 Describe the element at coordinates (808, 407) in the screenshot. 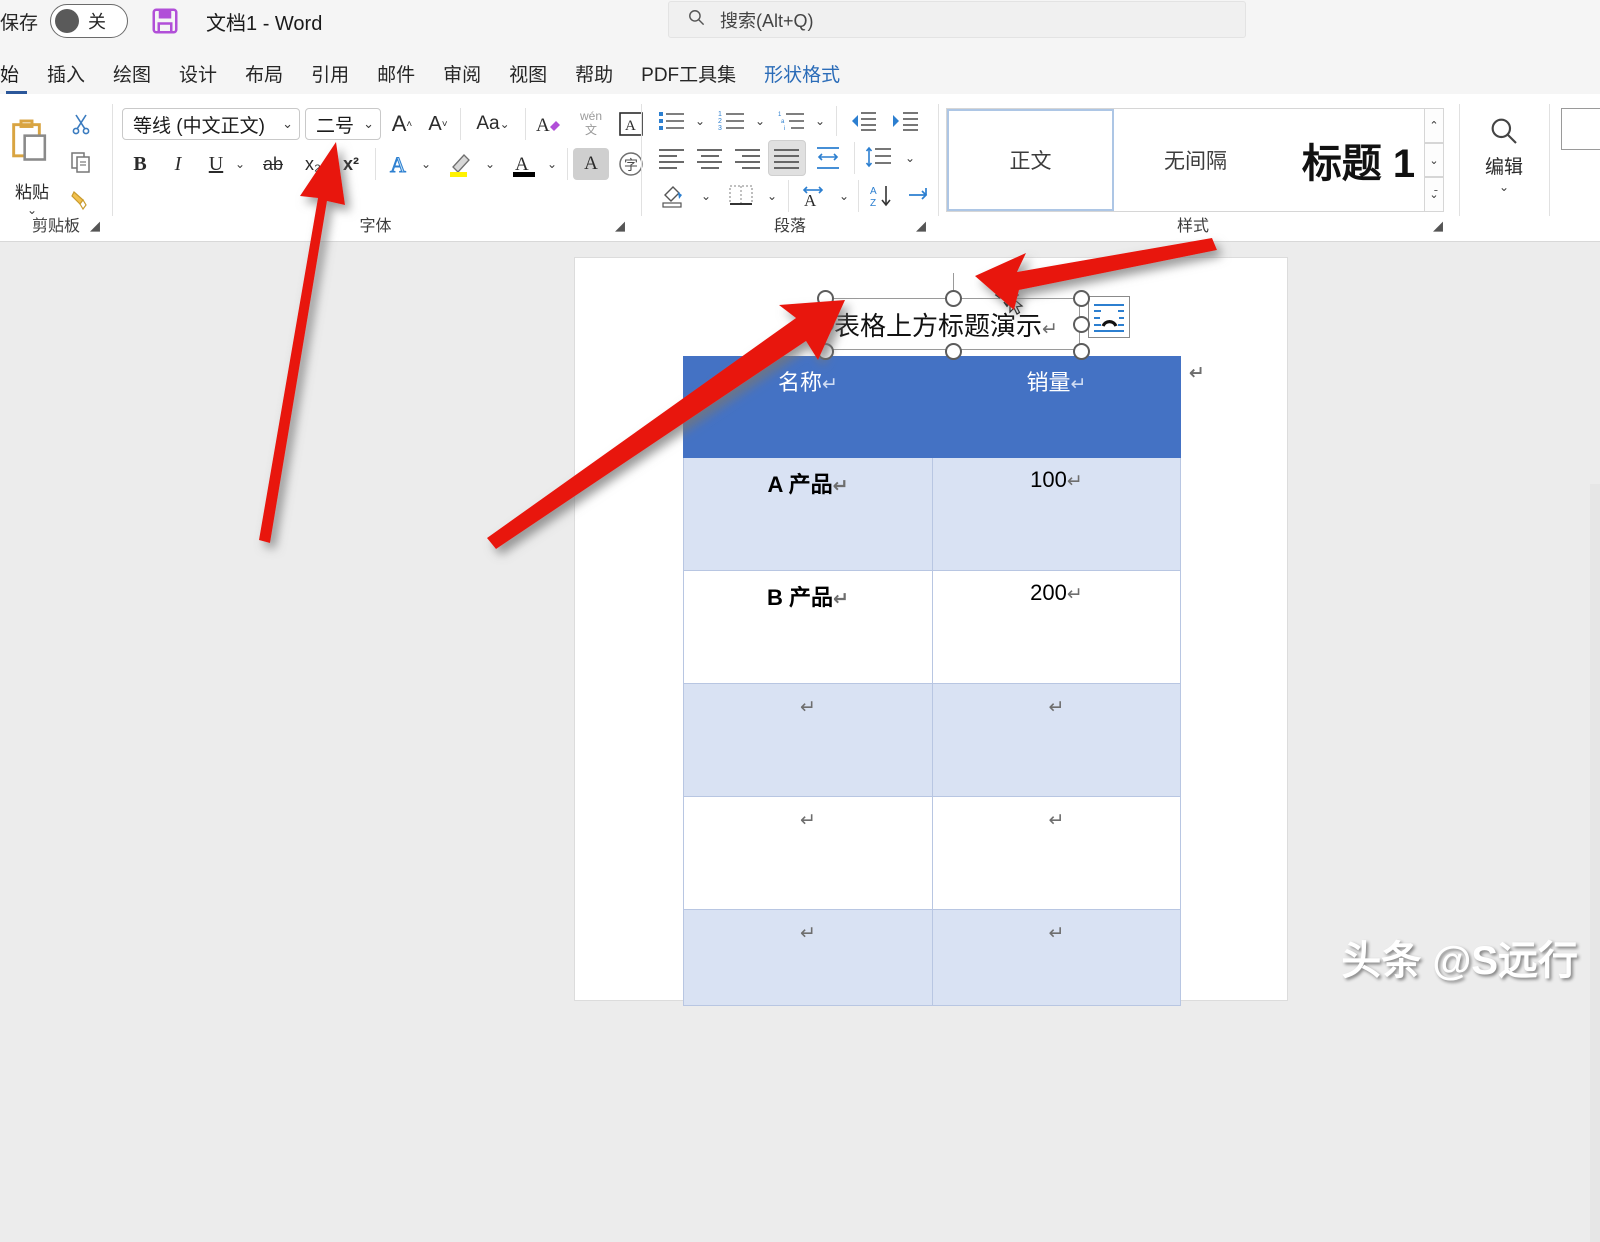

I see `table-header-cell-name: 名称↵` at that location.